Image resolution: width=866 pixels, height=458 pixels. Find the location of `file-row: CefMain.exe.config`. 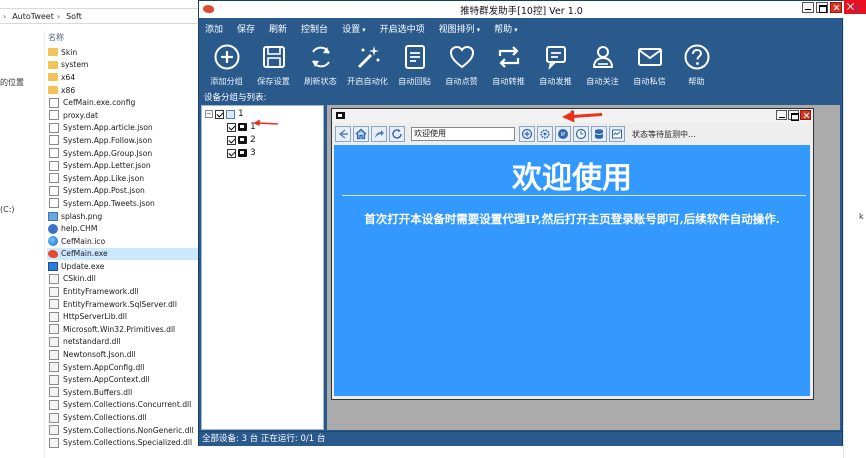

file-row: CefMain.exe.config is located at coordinates (123, 102).